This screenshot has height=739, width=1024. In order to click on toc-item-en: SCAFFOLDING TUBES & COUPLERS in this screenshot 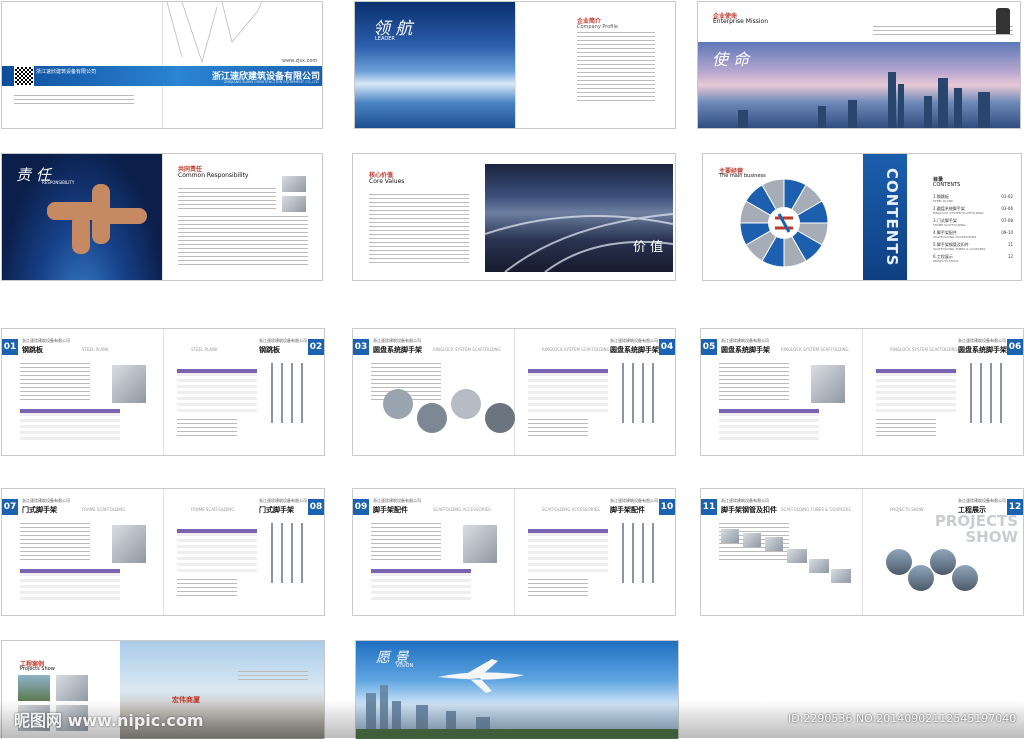, I will do `click(959, 249)`.